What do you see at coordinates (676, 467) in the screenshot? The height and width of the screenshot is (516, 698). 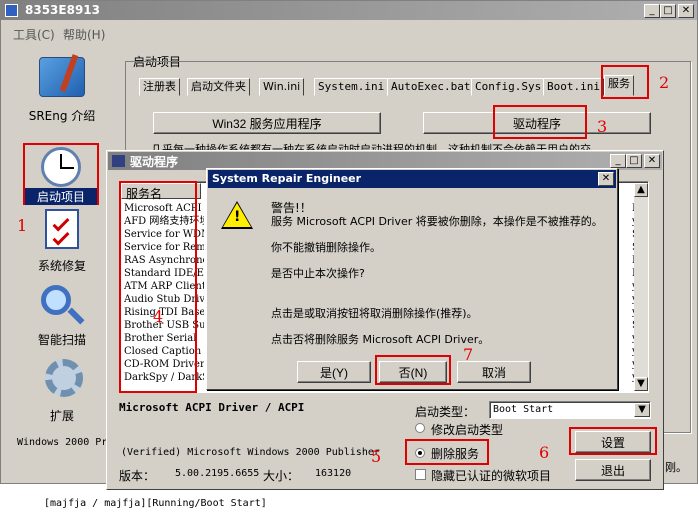 I see `status-right-fragment: 刚。` at bounding box center [676, 467].